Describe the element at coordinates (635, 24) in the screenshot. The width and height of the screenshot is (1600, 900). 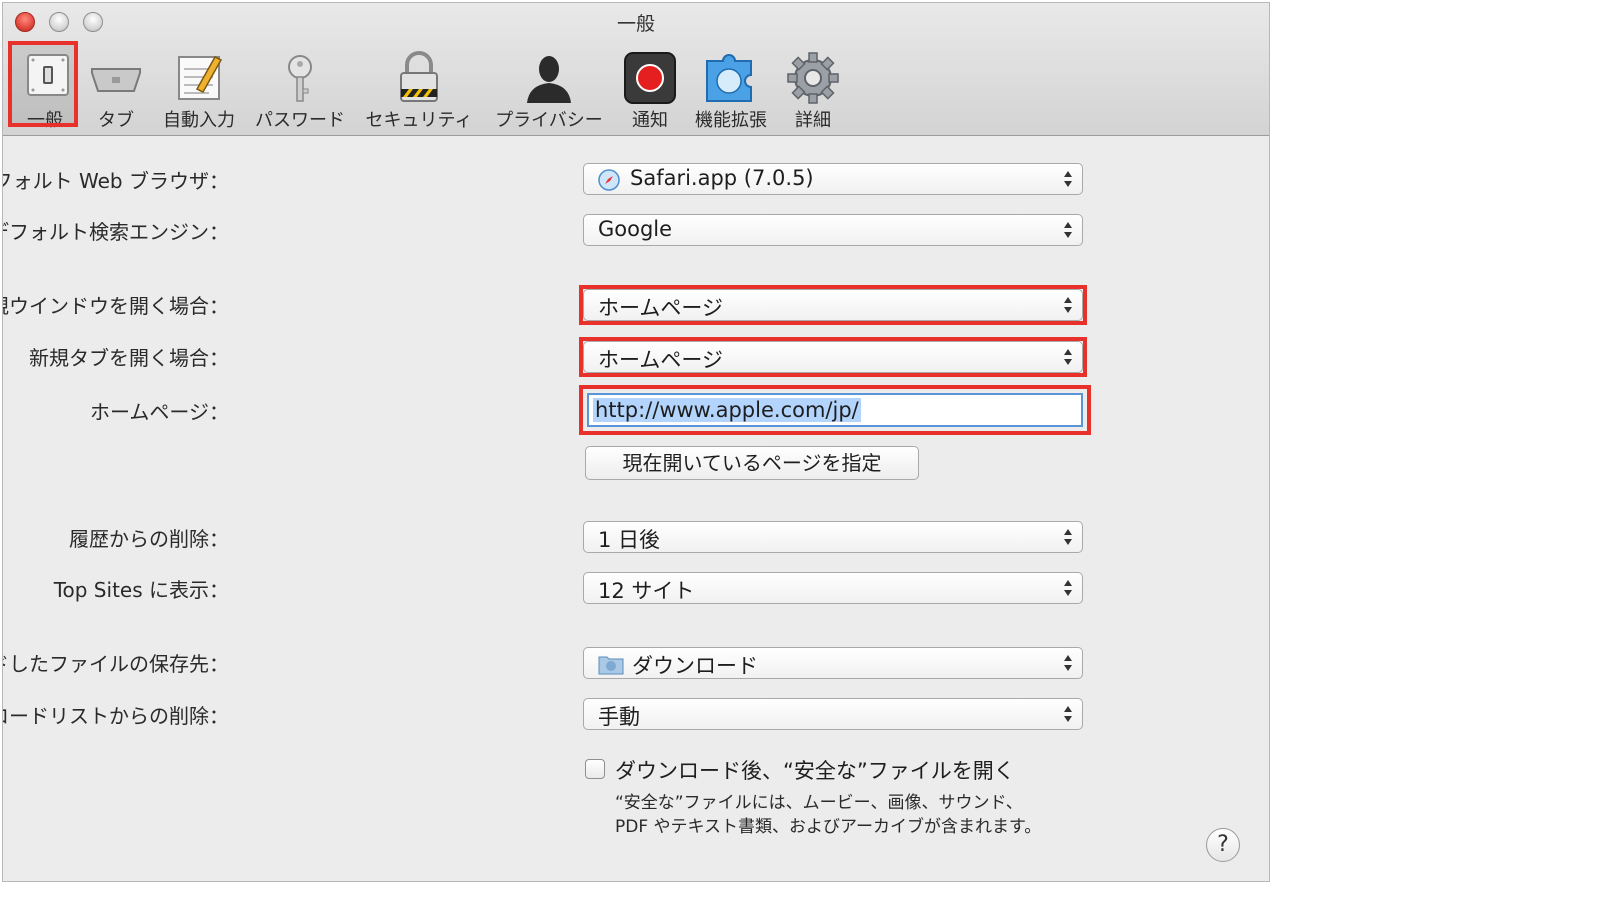
I see `window-title: 一般` at that location.